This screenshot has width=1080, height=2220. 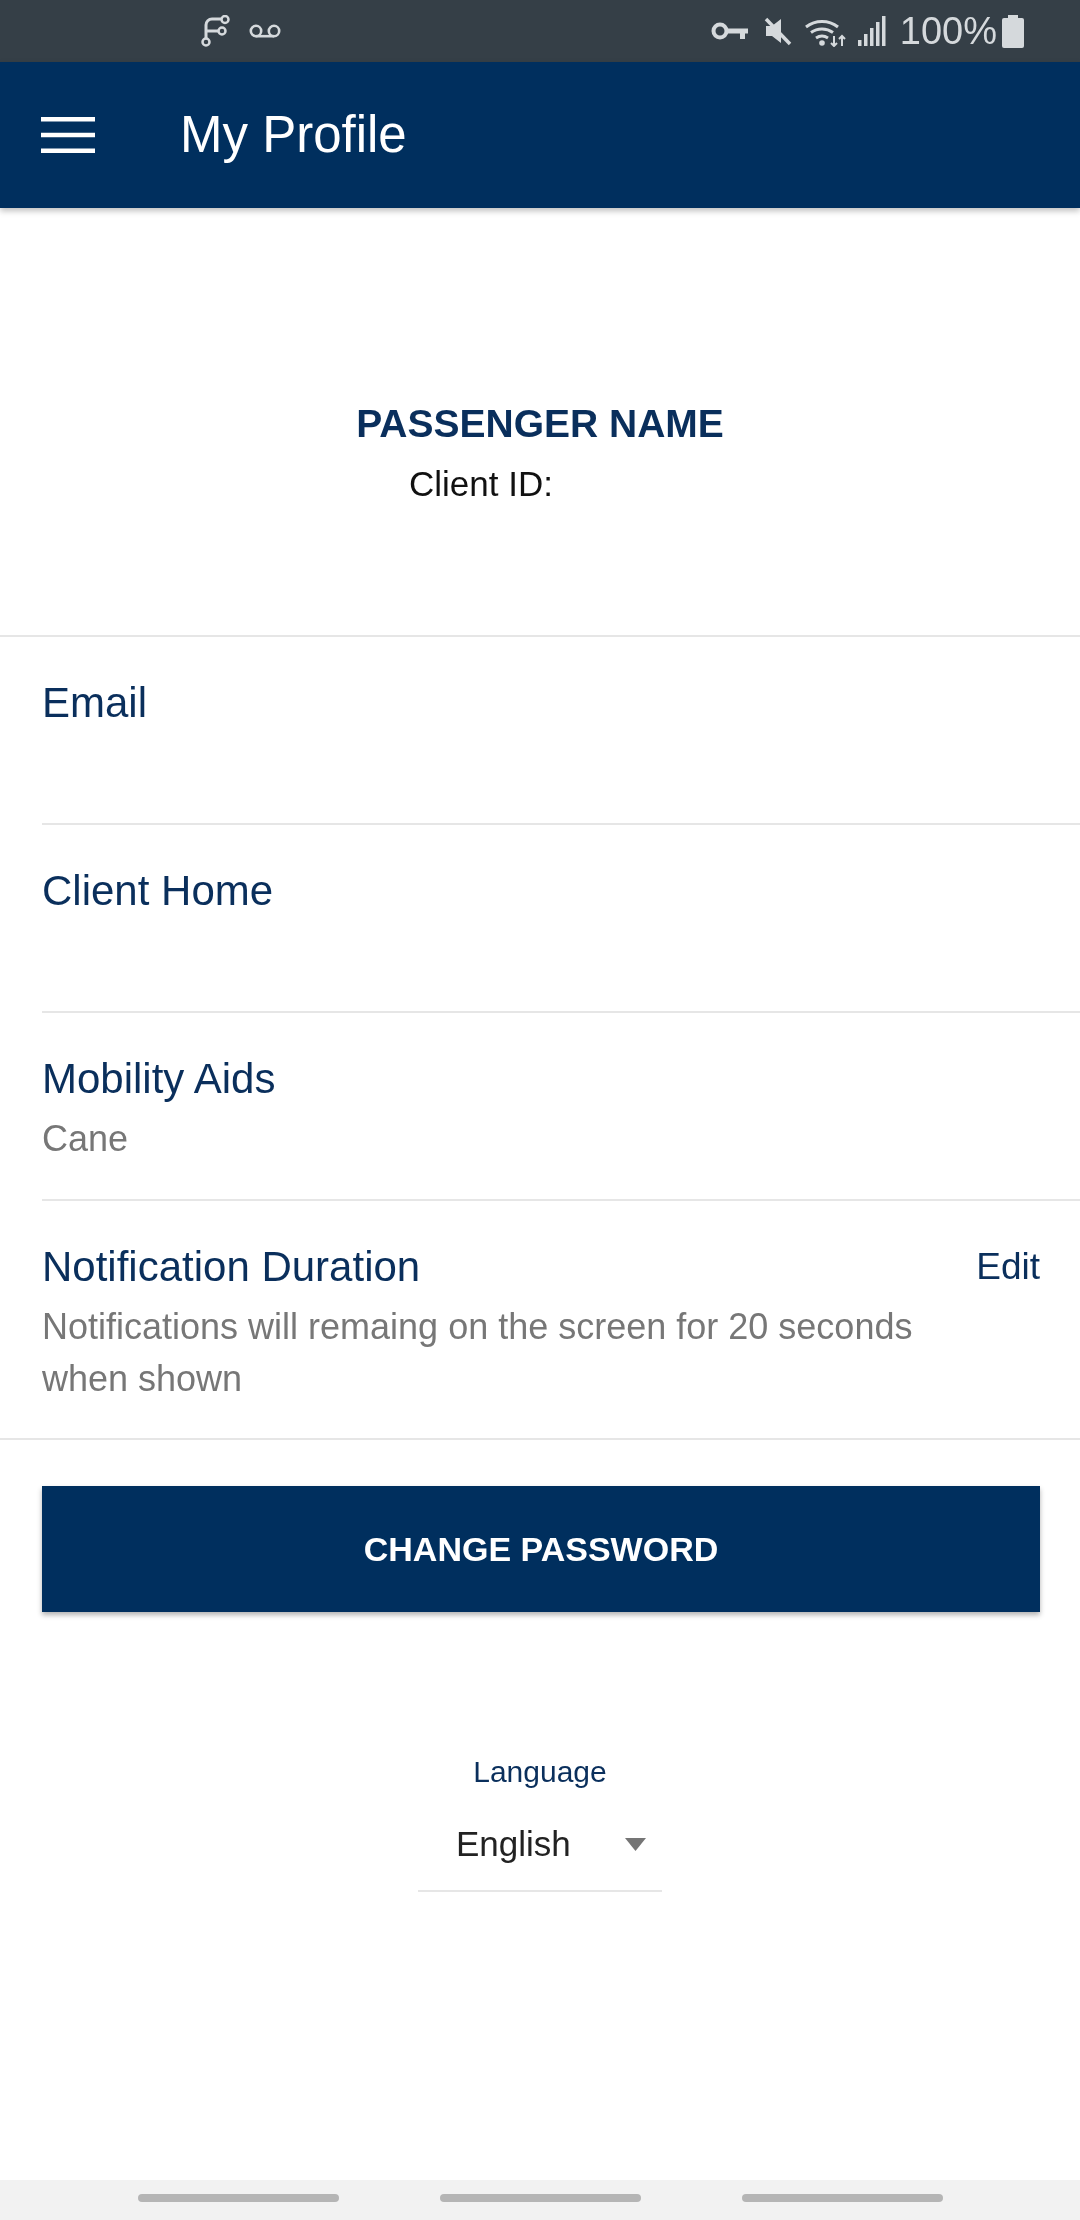 I want to click on key-icon, so click(x=729, y=31).